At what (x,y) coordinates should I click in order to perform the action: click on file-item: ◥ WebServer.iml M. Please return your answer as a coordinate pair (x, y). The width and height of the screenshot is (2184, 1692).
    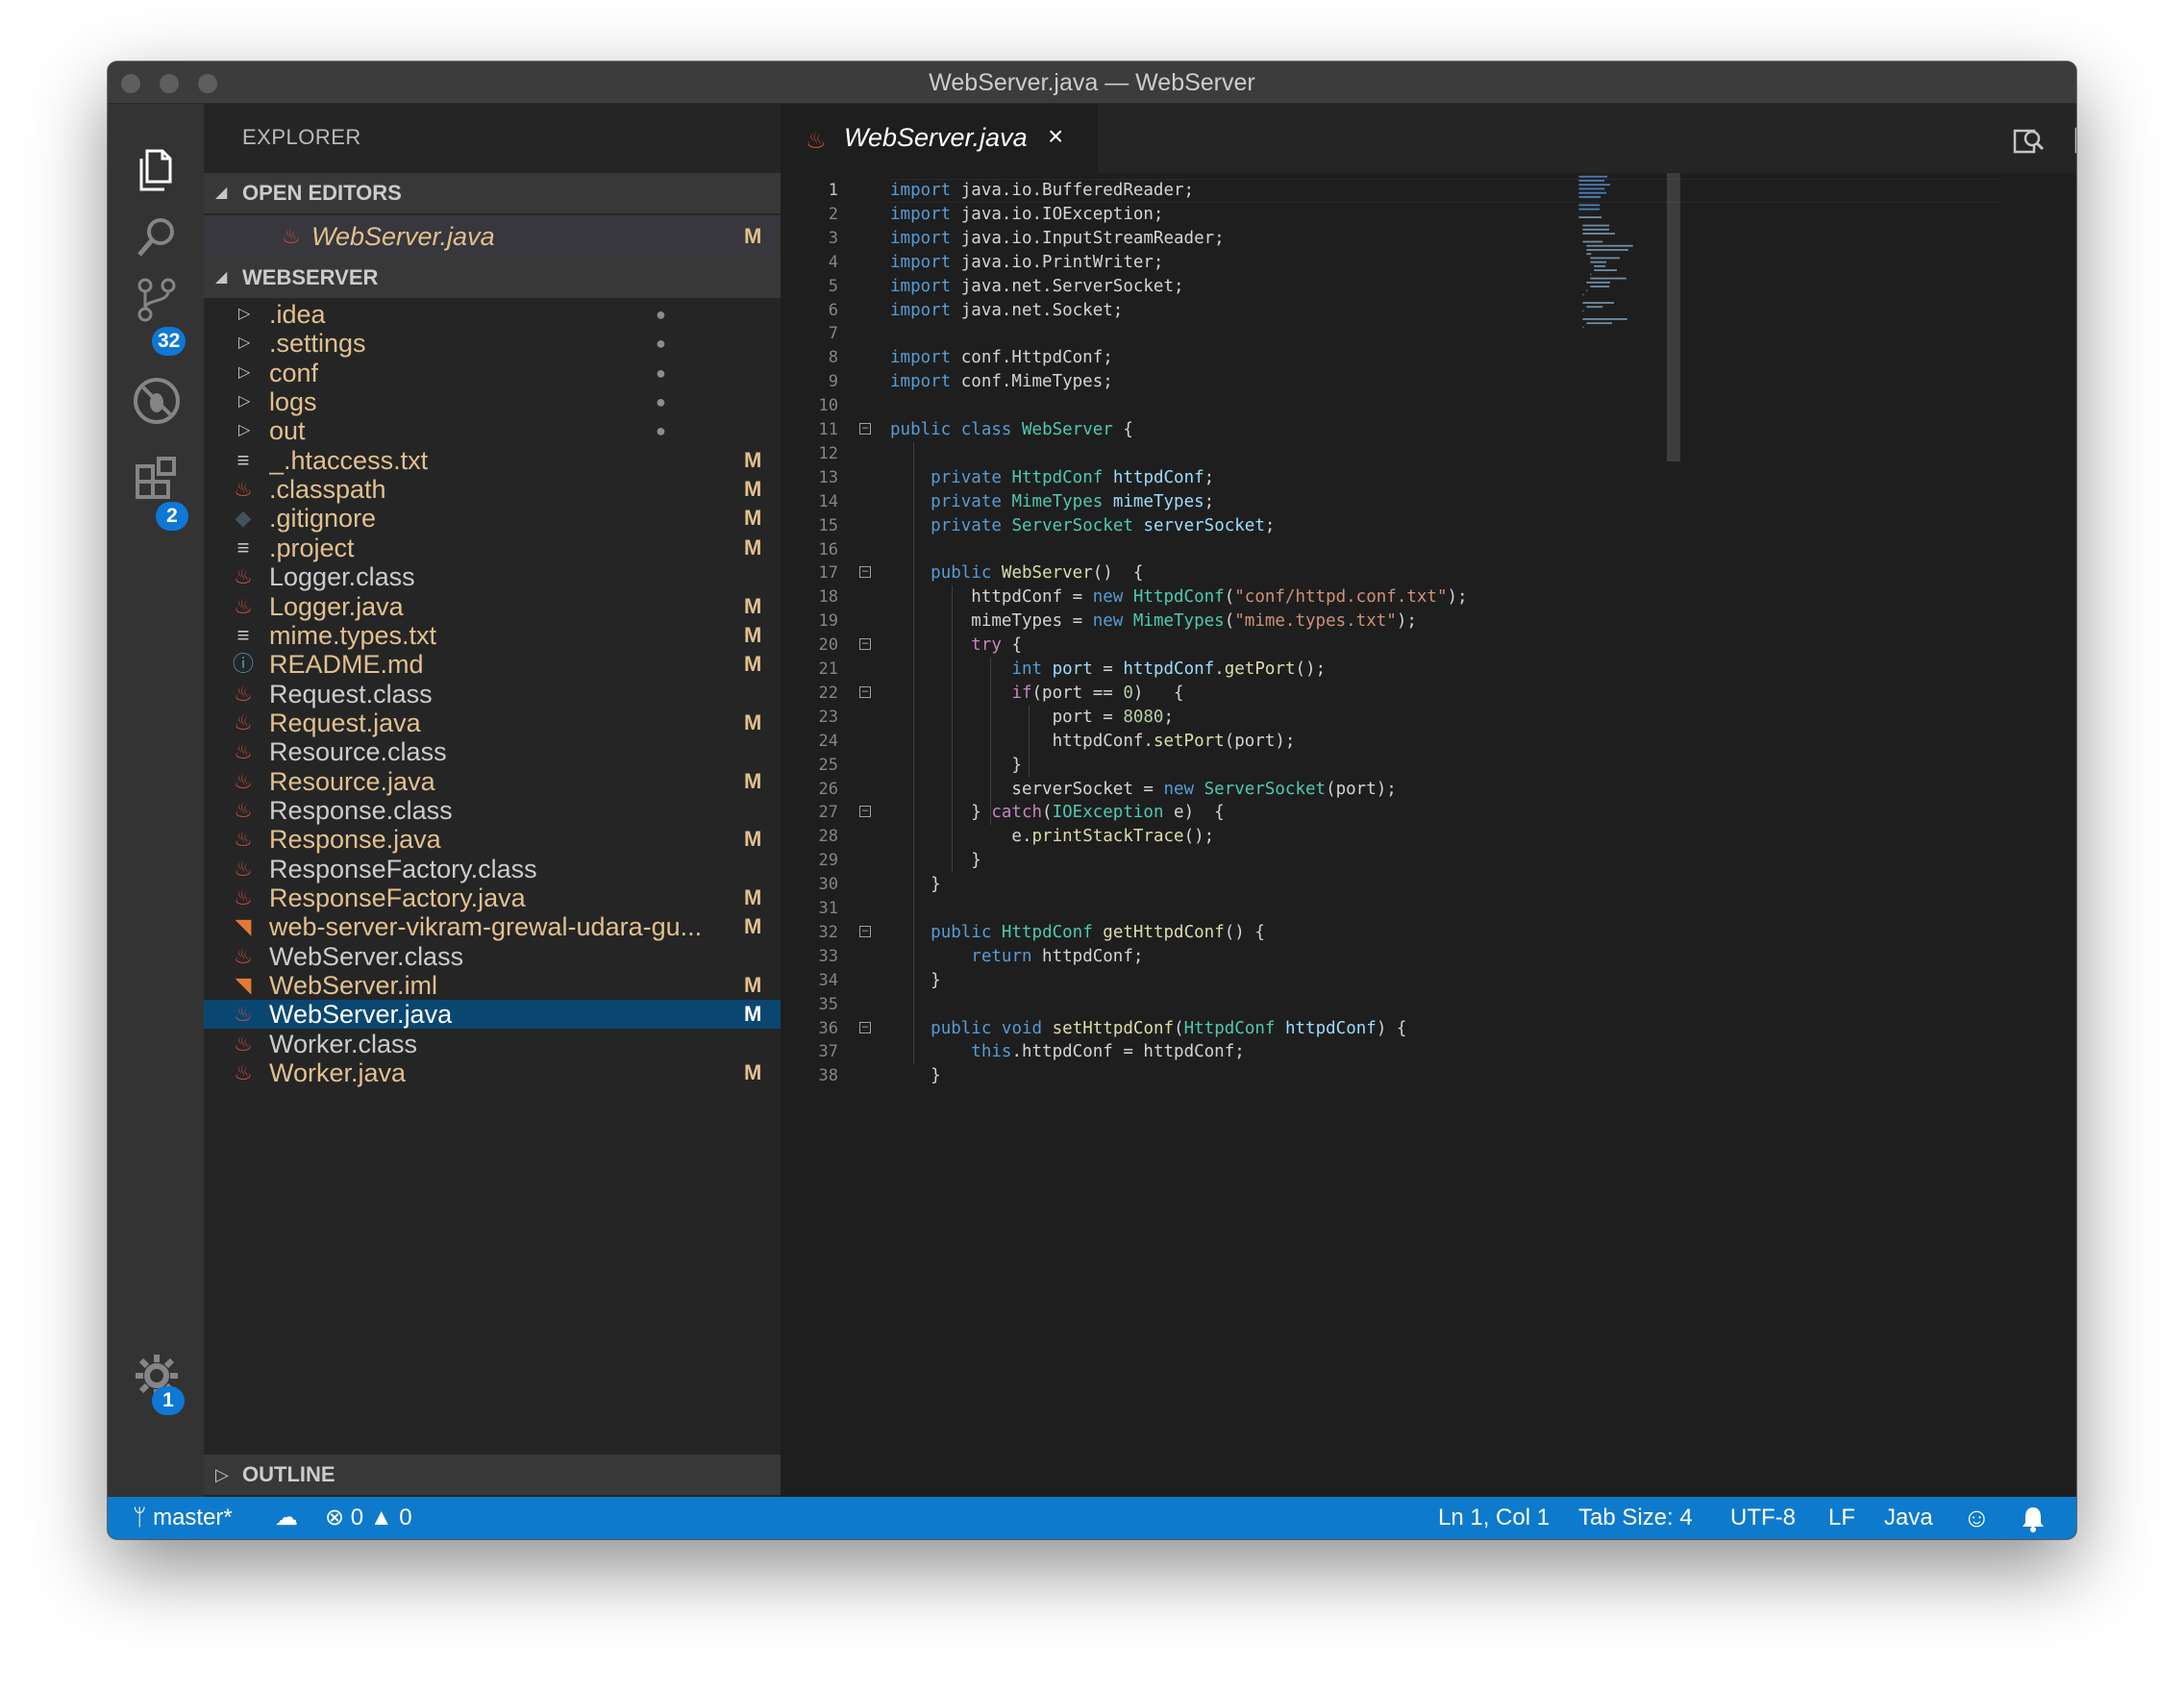
    Looking at the image, I should click on (492, 985).